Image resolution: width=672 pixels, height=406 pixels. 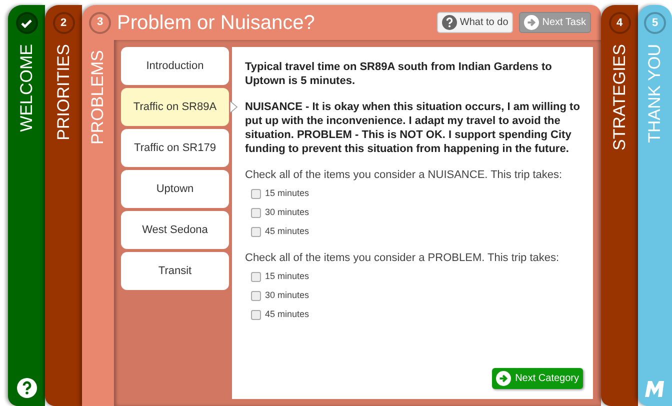 I want to click on step-label: STRATEGIES, so click(x=619, y=97).